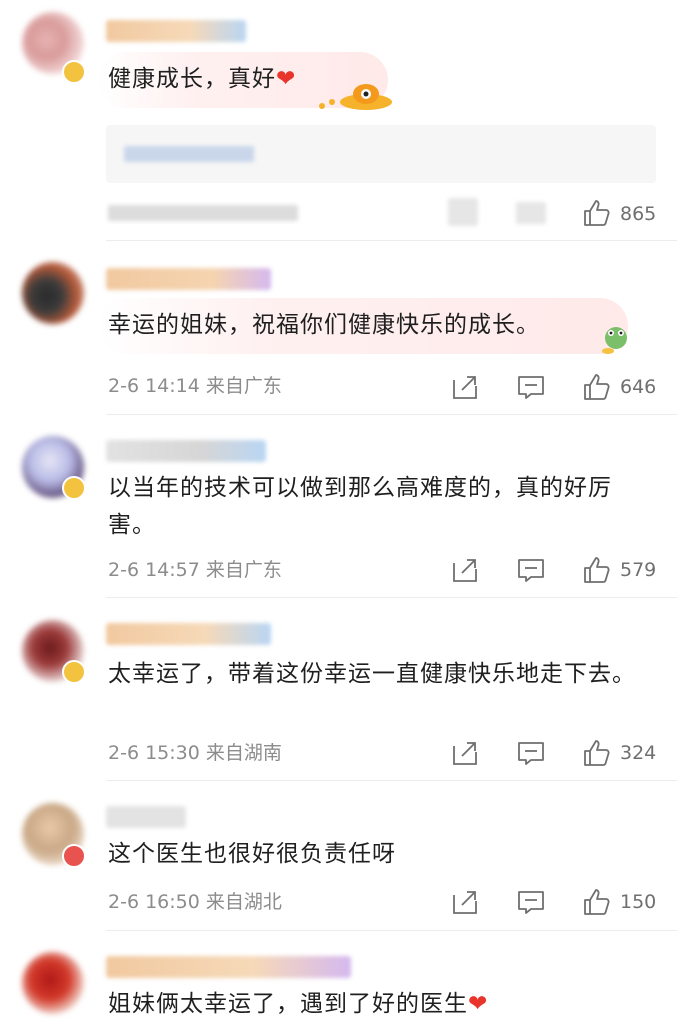 The height and width of the screenshot is (1034, 677). Describe the element at coordinates (195, 570) in the screenshot. I see `comment-meta: 2-6 14:57 来自广东` at that location.